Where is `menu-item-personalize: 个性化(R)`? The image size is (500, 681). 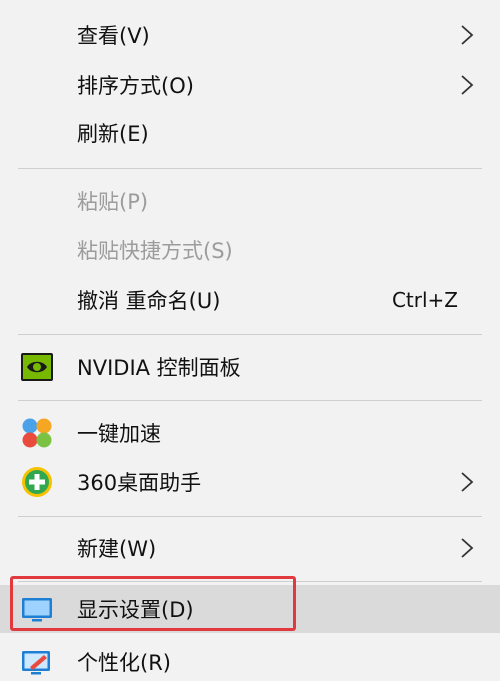
menu-item-personalize: 个性化(R) is located at coordinates (250, 659).